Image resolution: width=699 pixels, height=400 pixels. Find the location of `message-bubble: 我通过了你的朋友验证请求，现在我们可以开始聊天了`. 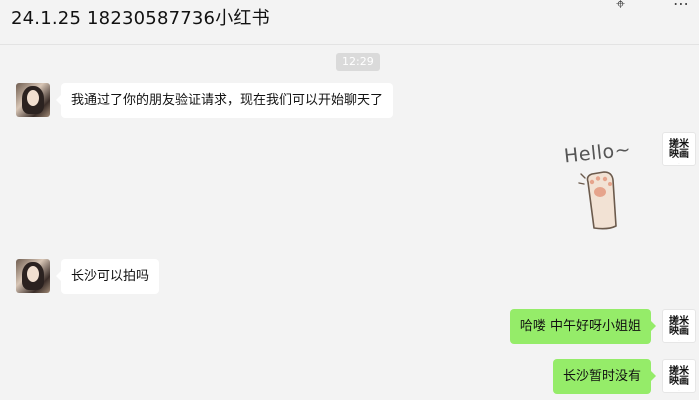

message-bubble: 我通过了你的朋友验证请求，现在我们可以开始聊天了 is located at coordinates (224, 100).